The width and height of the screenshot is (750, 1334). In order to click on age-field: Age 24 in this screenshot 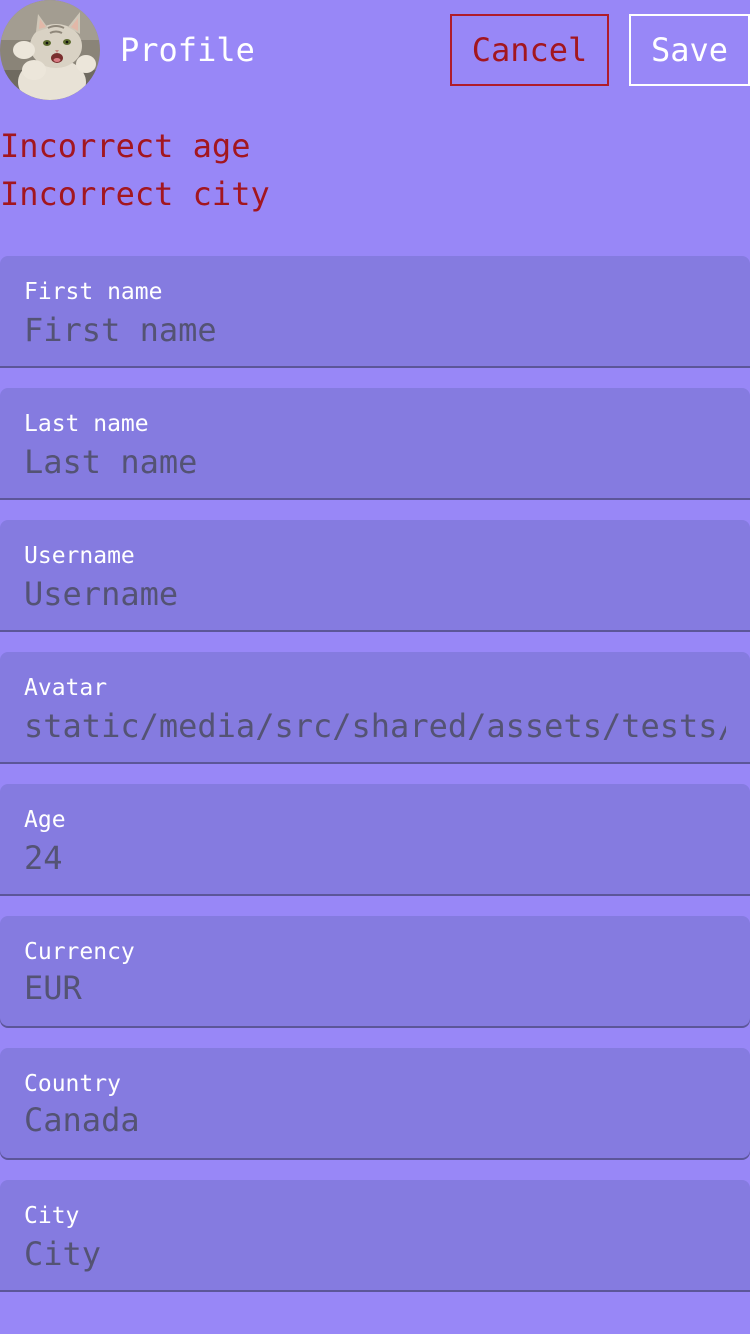, I will do `click(375, 840)`.